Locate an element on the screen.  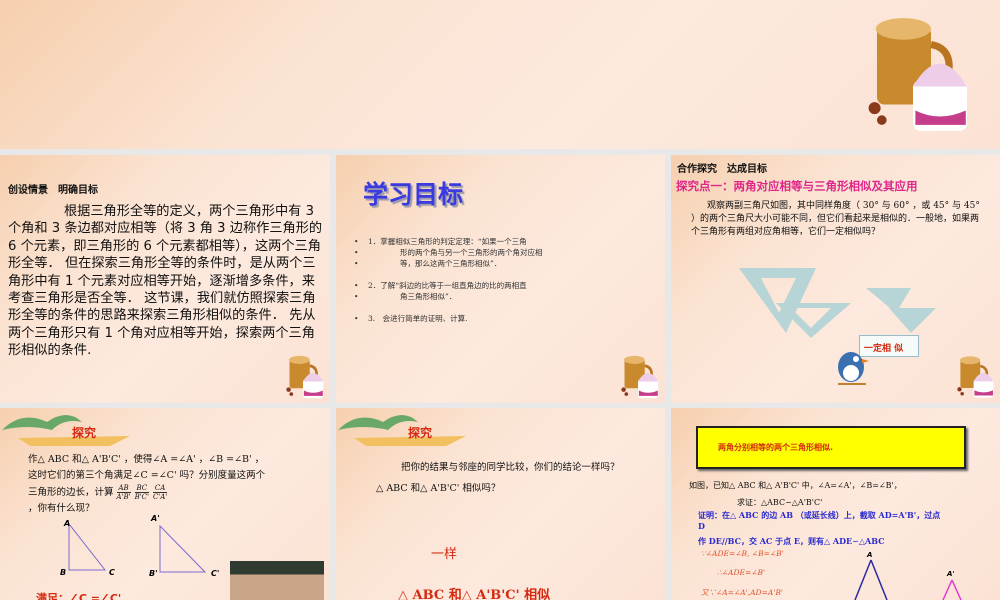
list-item: 1．掌握相似三角形的判定定理：“如果一个三角 is located at coordinates (505, 241).